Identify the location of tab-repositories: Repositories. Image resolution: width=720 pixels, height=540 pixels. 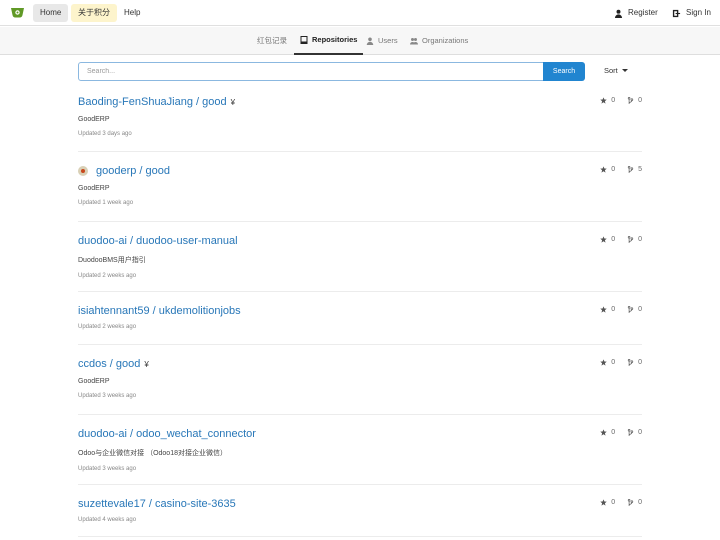
(329, 41).